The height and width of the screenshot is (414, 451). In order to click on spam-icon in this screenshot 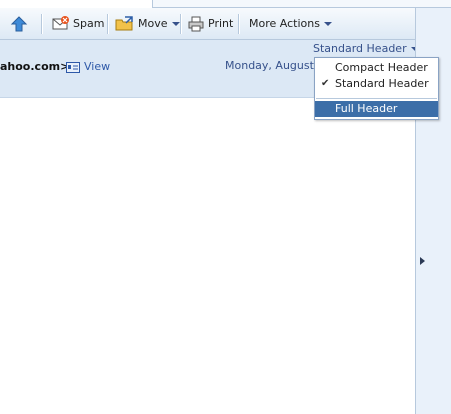, I will do `click(60, 22)`.